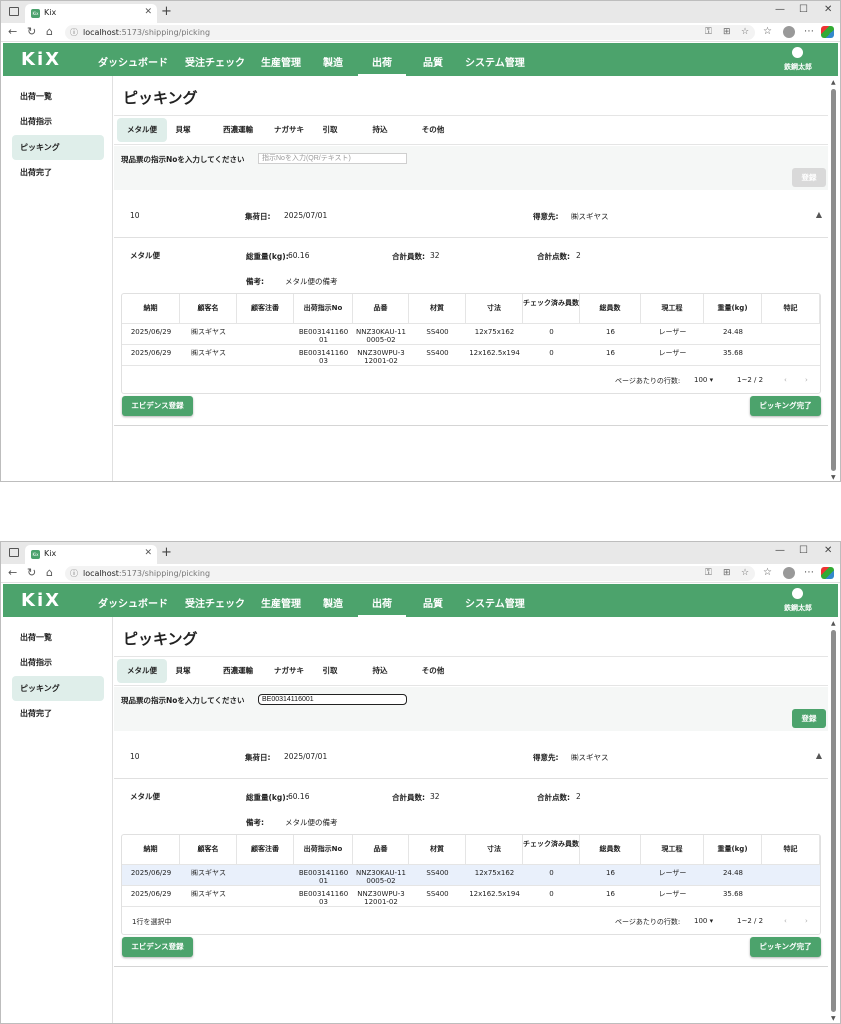  I want to click on back-icon: ←, so click(12, 31).